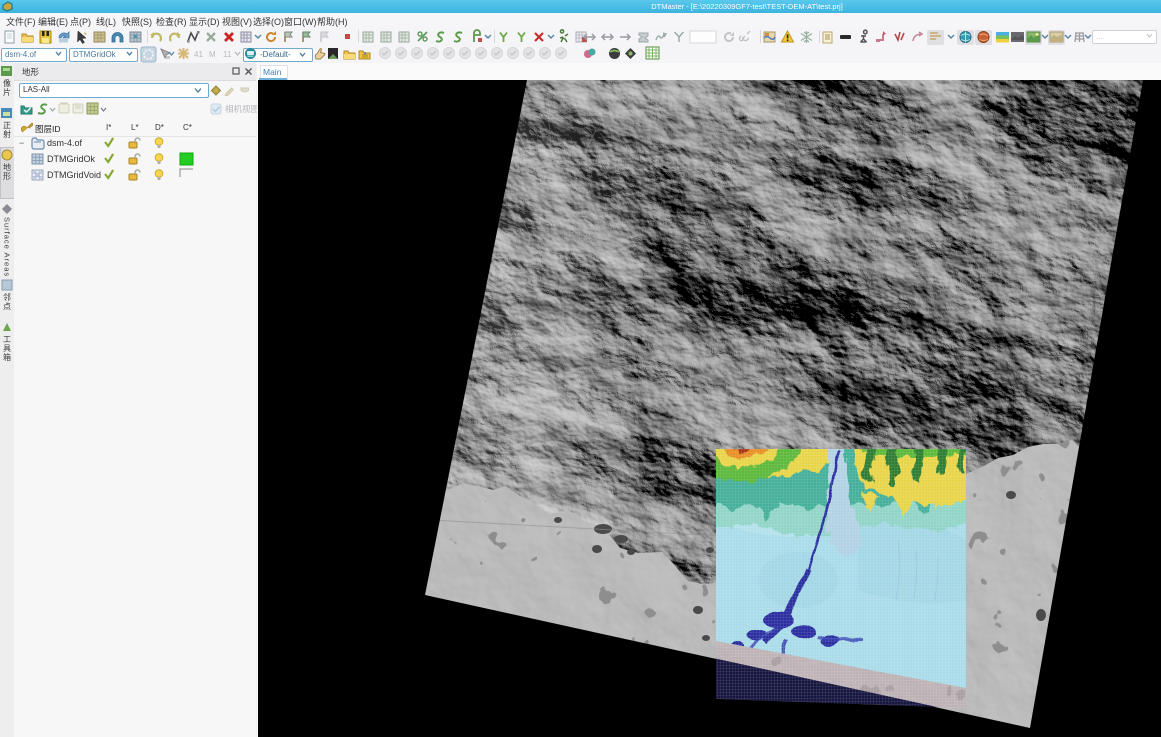 This screenshot has height=737, width=1161. What do you see at coordinates (71, 159) in the screenshot?
I see `svg-text: DTMGridOk` at bounding box center [71, 159].